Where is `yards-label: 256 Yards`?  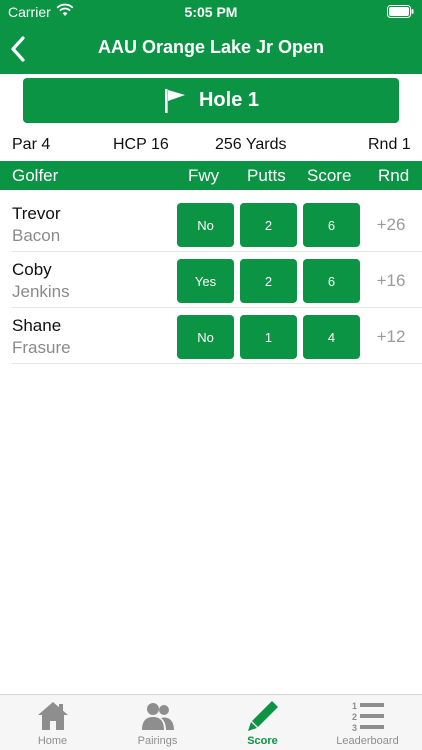
yards-label: 256 Yards is located at coordinates (251, 144).